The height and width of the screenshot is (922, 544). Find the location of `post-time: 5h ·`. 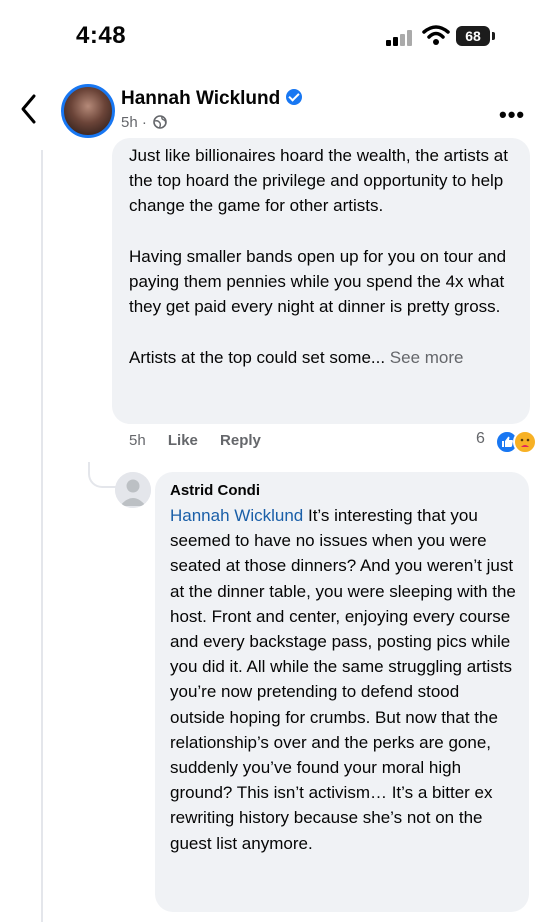

post-time: 5h · is located at coordinates (134, 122).